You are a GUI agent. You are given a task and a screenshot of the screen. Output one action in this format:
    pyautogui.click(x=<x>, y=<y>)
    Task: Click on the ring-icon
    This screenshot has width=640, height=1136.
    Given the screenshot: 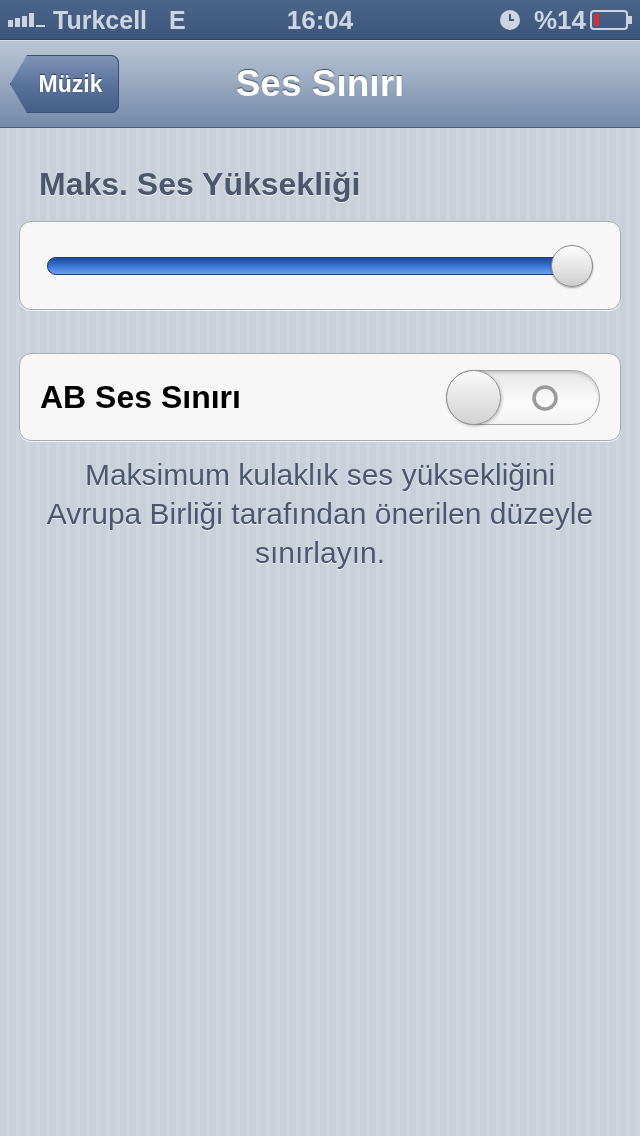 What is the action you would take?
    pyautogui.click(x=545, y=397)
    